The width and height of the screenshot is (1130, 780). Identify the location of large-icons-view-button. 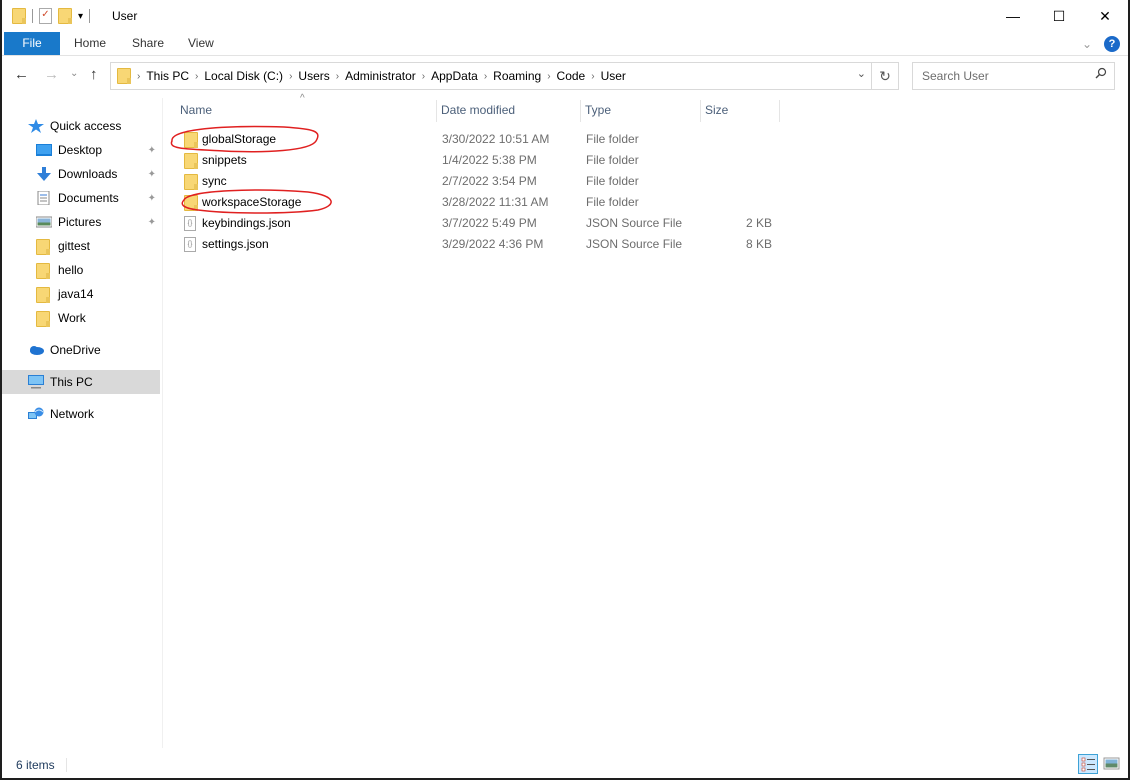
(1112, 764).